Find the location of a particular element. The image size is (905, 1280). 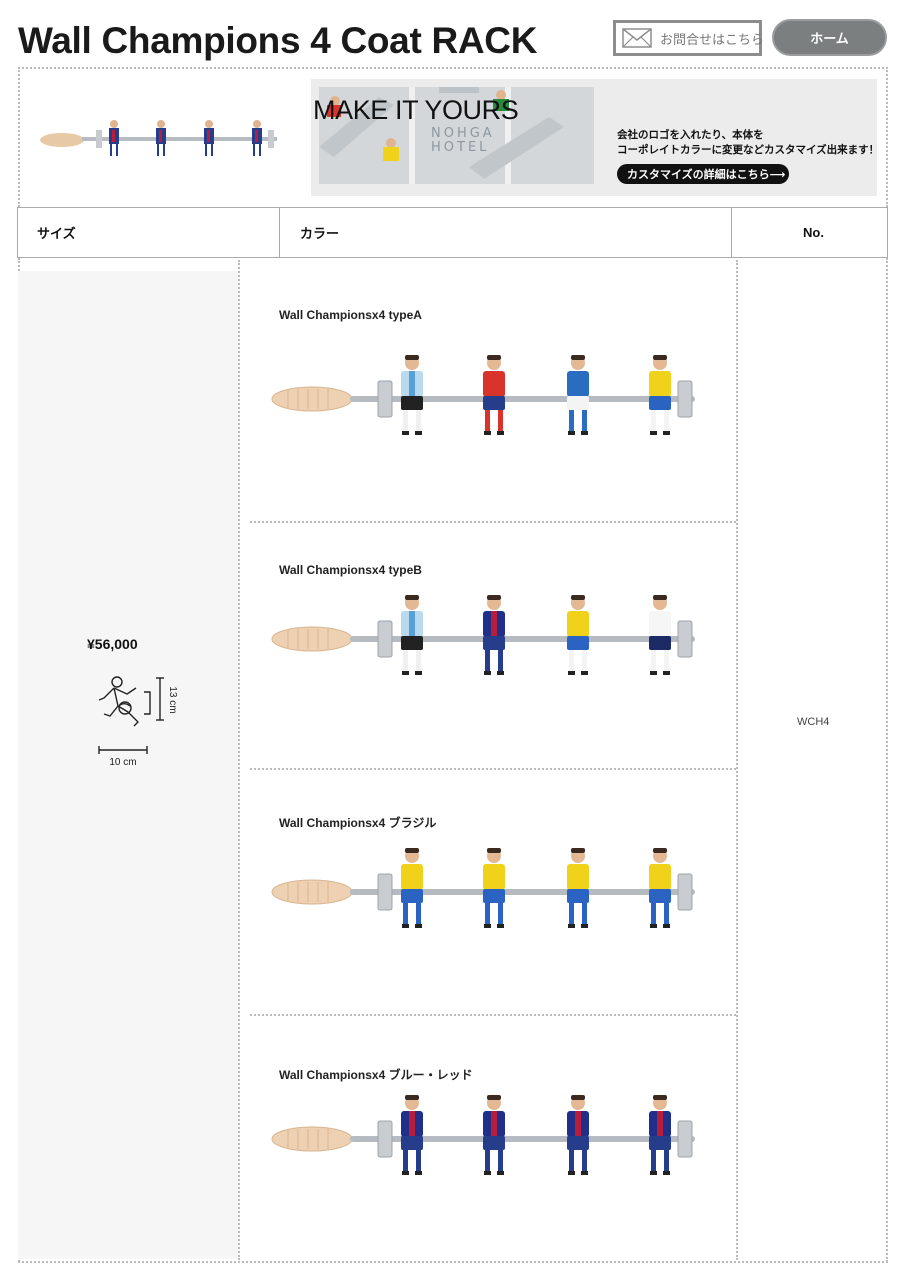

product-name: Wall Championsx4 ブルー・レッド is located at coordinates (376, 1075).